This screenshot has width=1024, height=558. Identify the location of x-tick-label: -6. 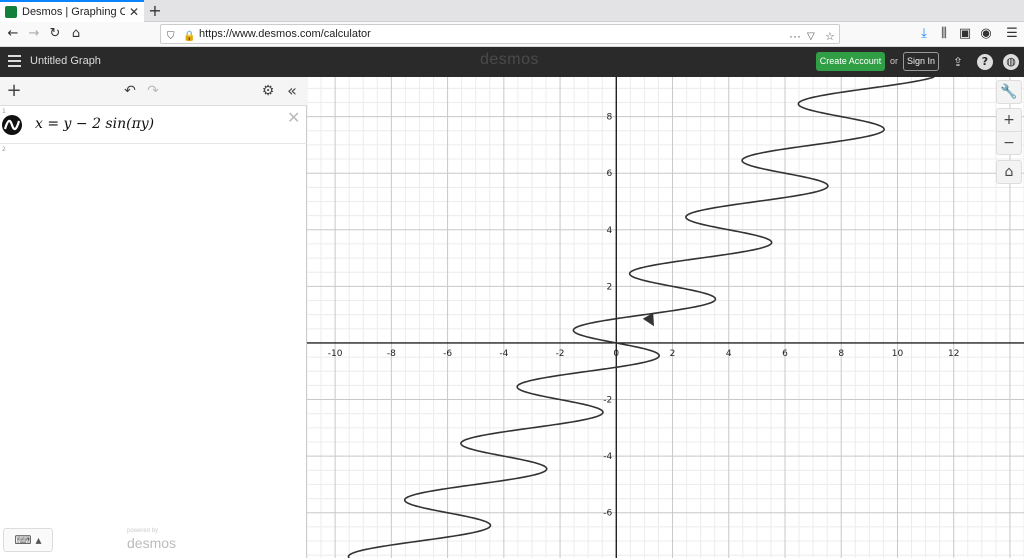
(447, 354).